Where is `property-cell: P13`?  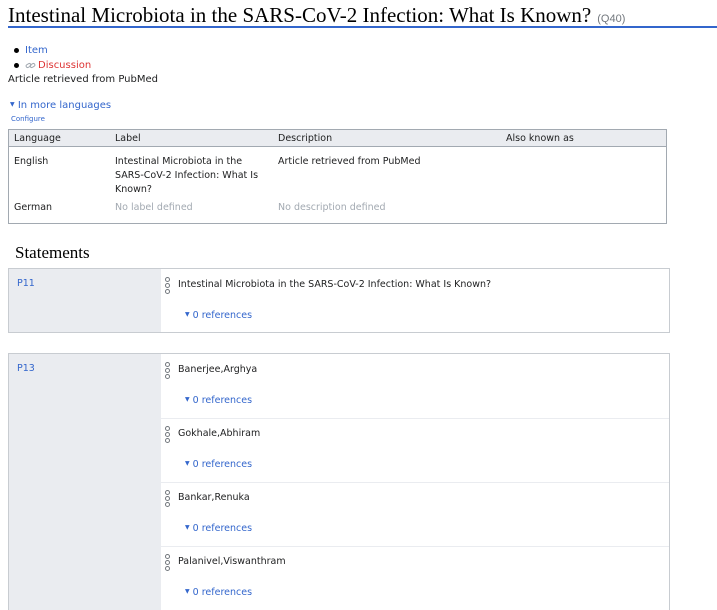 property-cell: P13 is located at coordinates (85, 482).